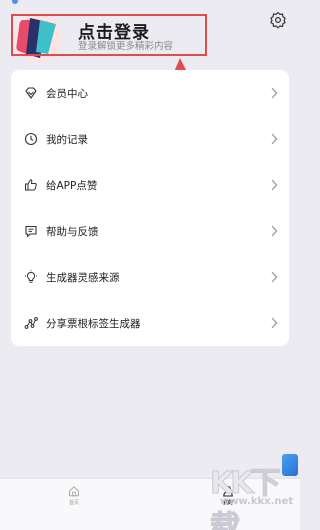  I want to click on menu-item-my-records: 我的记录, so click(150, 139).